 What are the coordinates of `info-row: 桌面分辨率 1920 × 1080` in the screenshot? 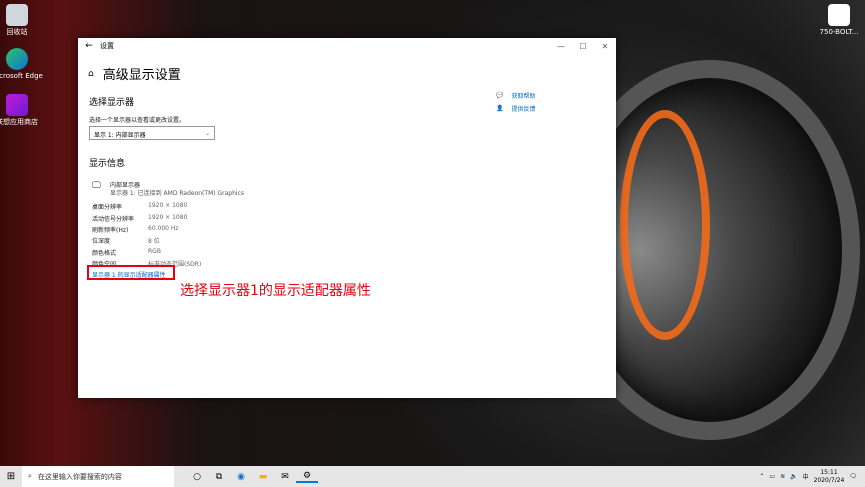 It's located at (139, 206).